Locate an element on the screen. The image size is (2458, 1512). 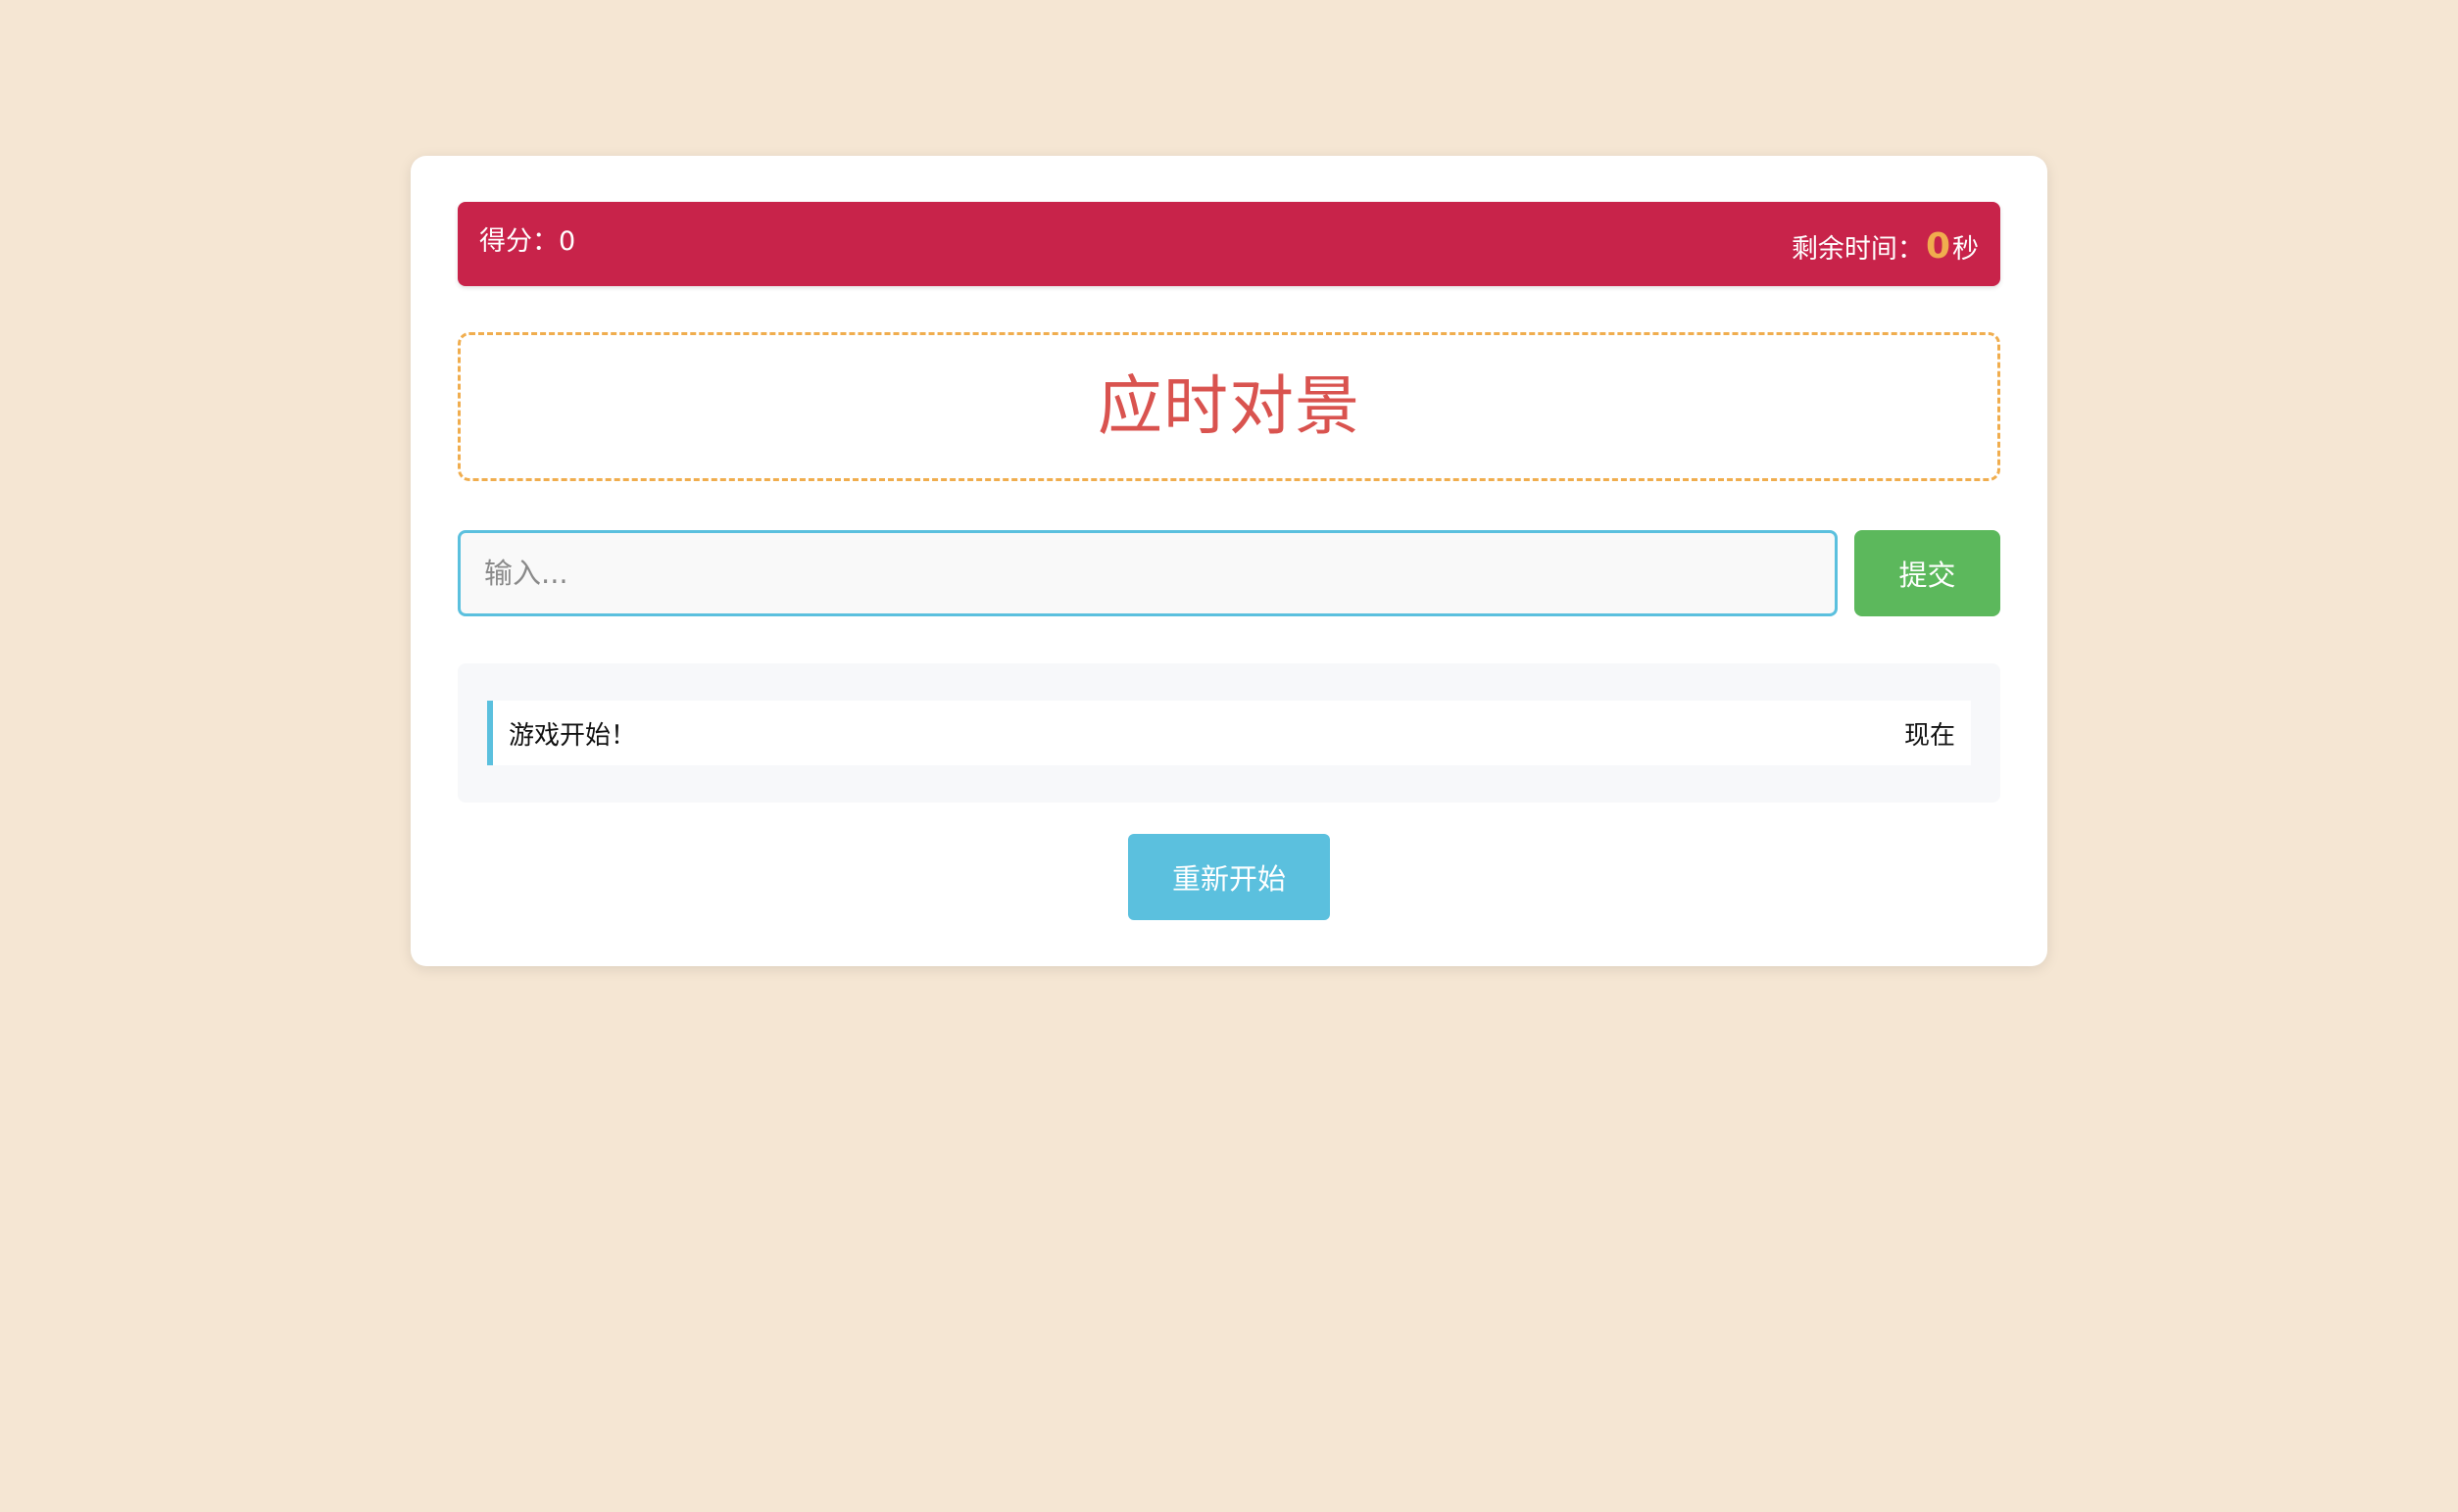
score-label: 得分： is located at coordinates (519, 241).